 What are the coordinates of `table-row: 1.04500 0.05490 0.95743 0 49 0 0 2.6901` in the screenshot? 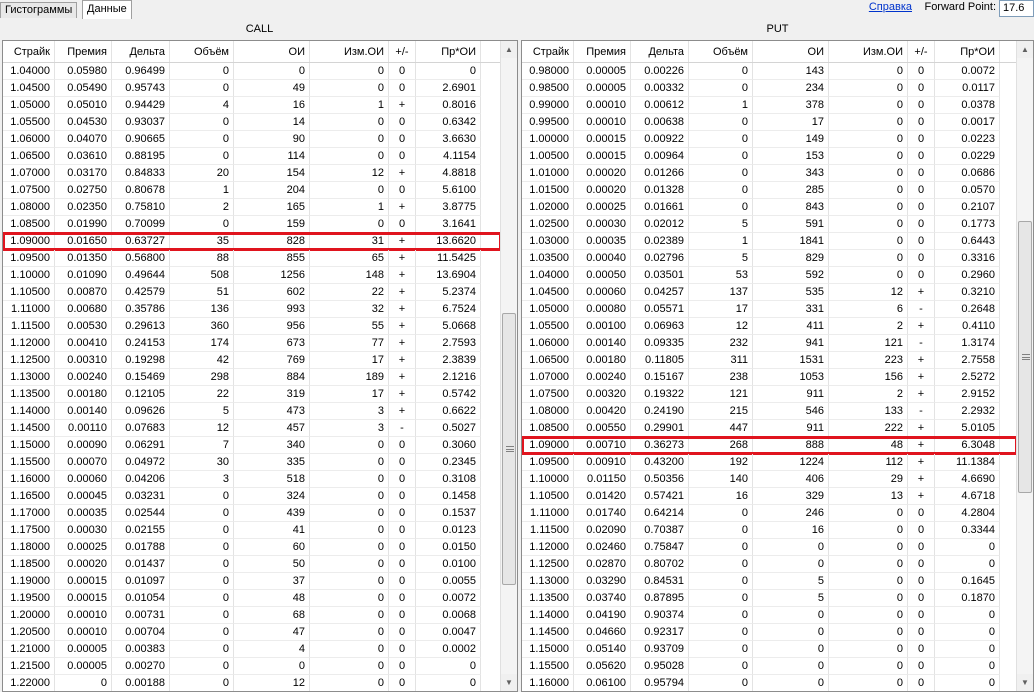 It's located at (252, 88).